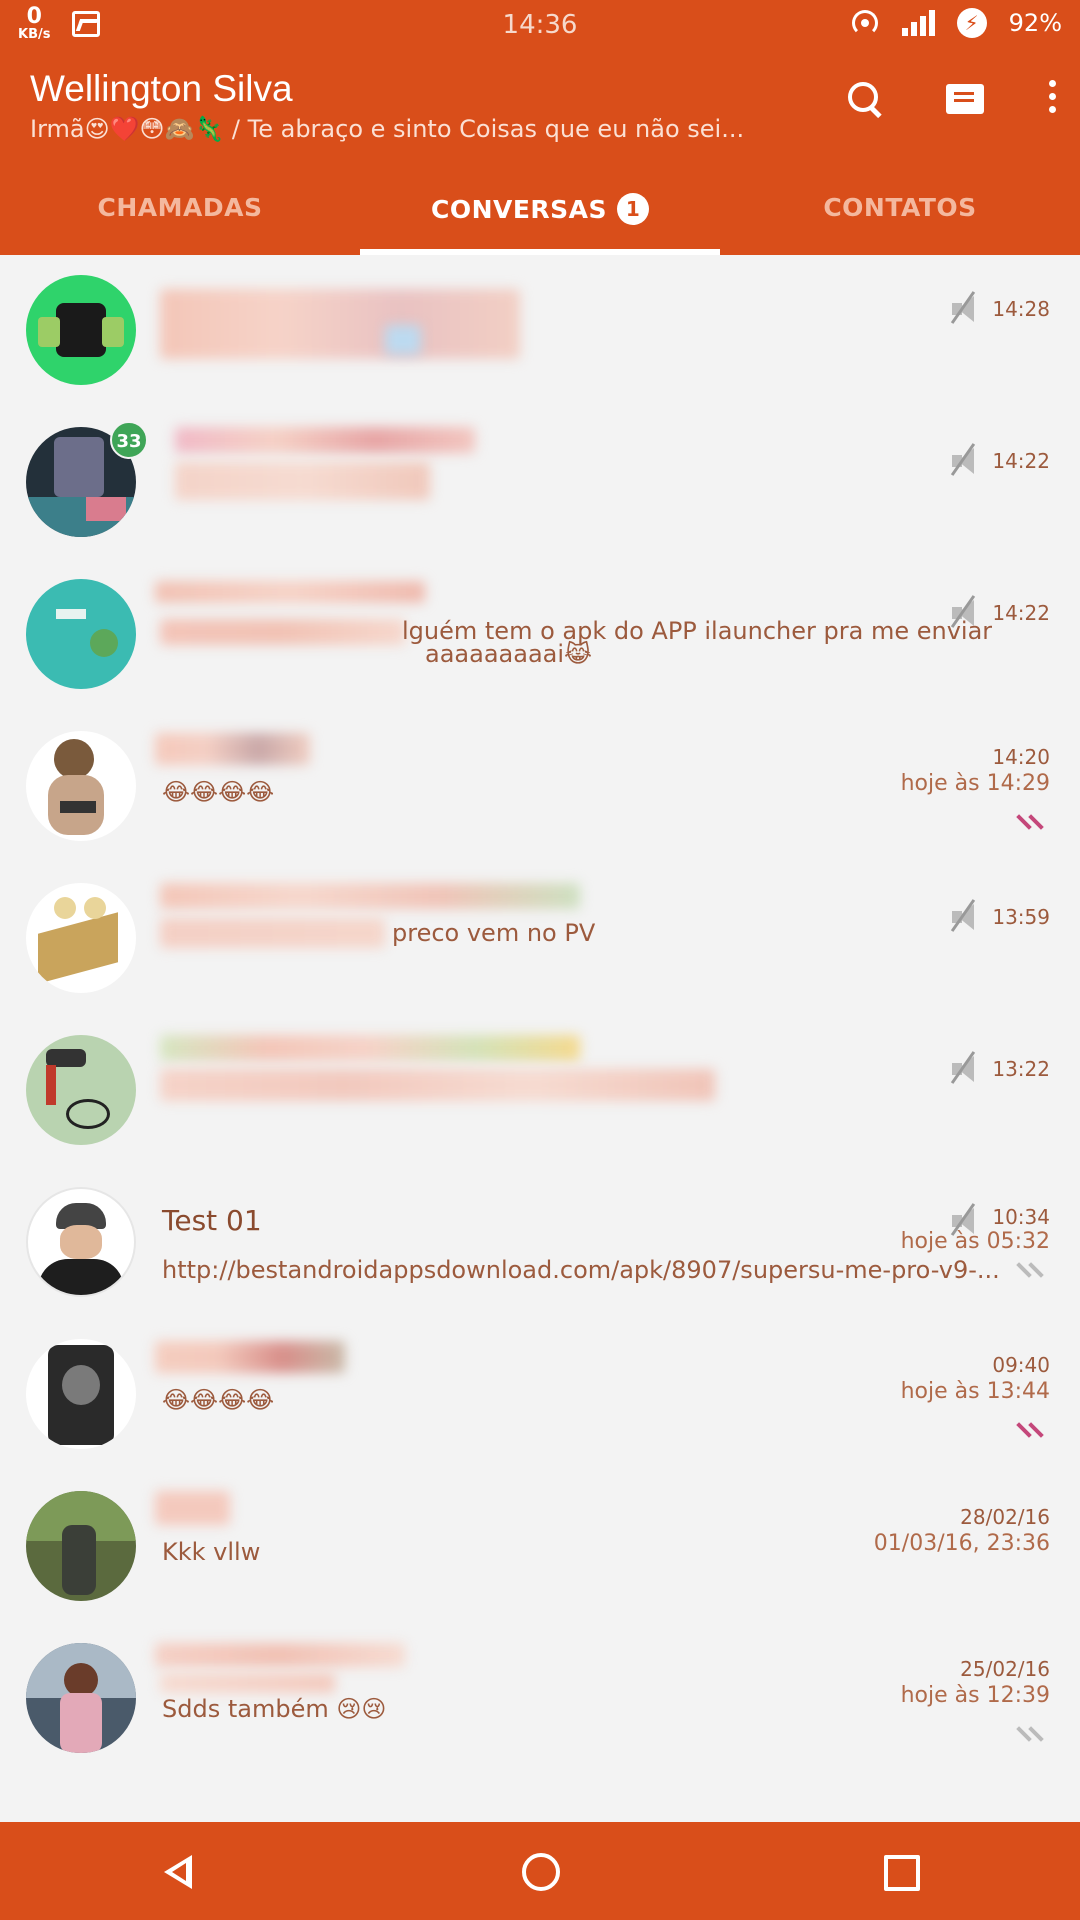 This screenshot has height=1920, width=1080. What do you see at coordinates (180, 207) in the screenshot?
I see `tab-label: CHAMADAS` at bounding box center [180, 207].